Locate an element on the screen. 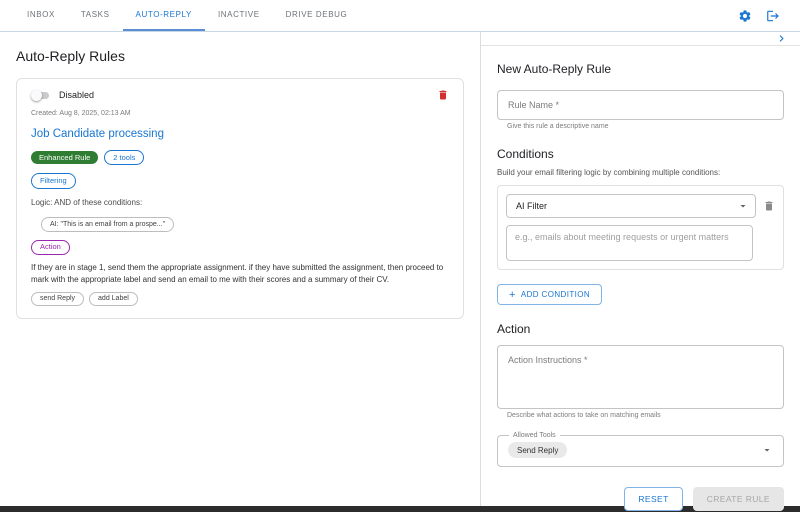 The image size is (800, 512). add-condition-button: + ADD CONDITION is located at coordinates (550, 294).